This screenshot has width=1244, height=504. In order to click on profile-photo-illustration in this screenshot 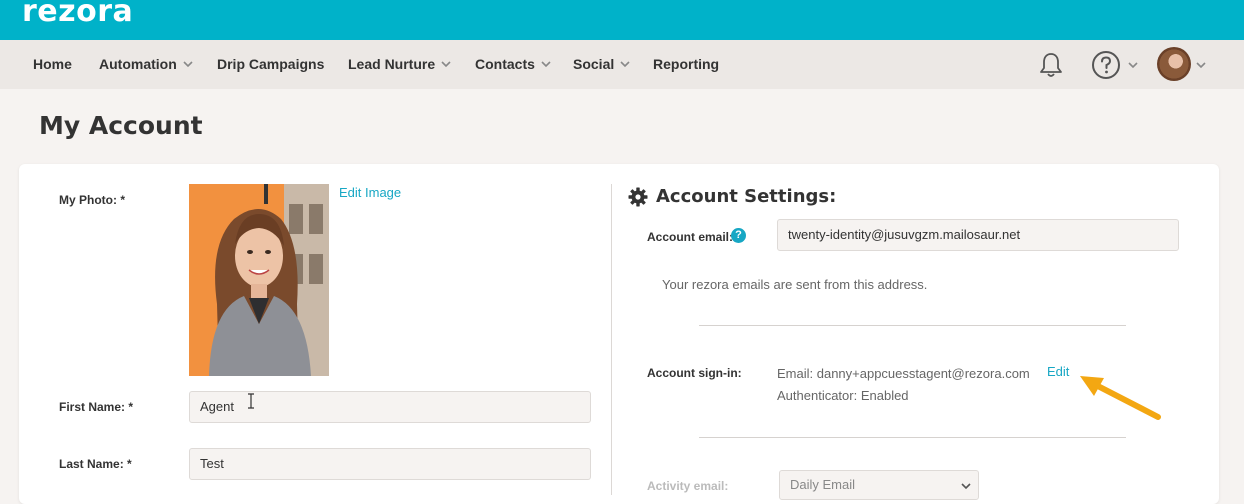, I will do `click(259, 280)`.